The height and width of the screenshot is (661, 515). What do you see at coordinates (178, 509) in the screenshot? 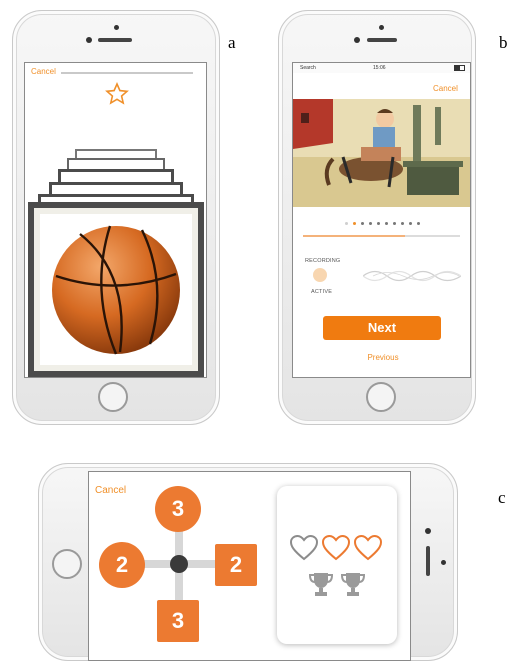
I see `node-top: 3` at bounding box center [178, 509].